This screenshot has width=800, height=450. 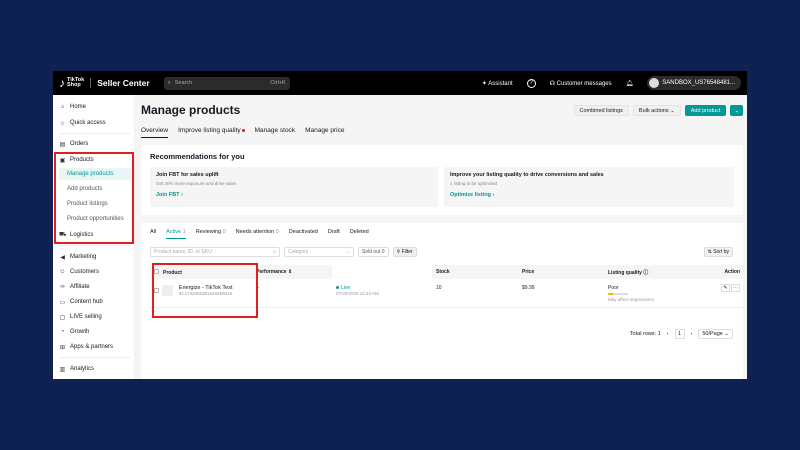 I want to click on prev-page-icon: ‹, so click(x=668, y=334).